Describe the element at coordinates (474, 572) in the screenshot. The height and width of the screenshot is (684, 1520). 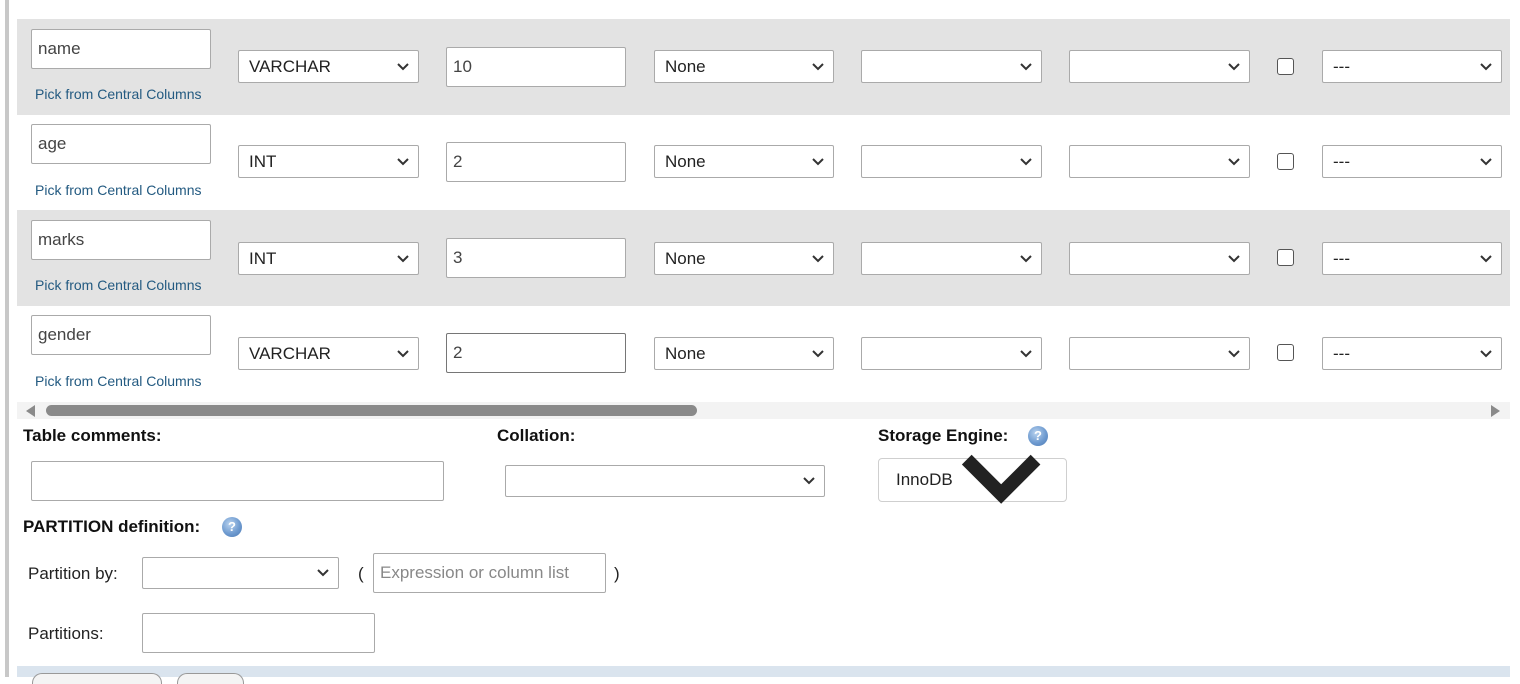
I see `input-placeholder: Expression or column list` at that location.